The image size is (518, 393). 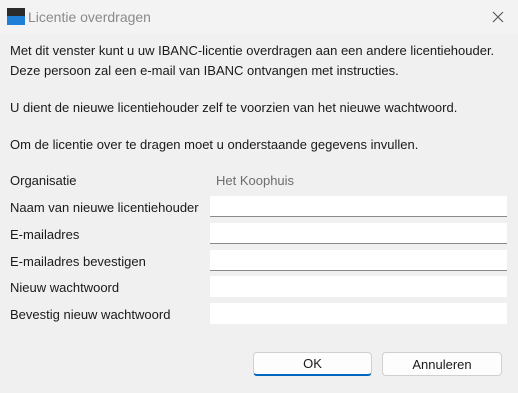 I want to click on close-button, so click(x=498, y=17).